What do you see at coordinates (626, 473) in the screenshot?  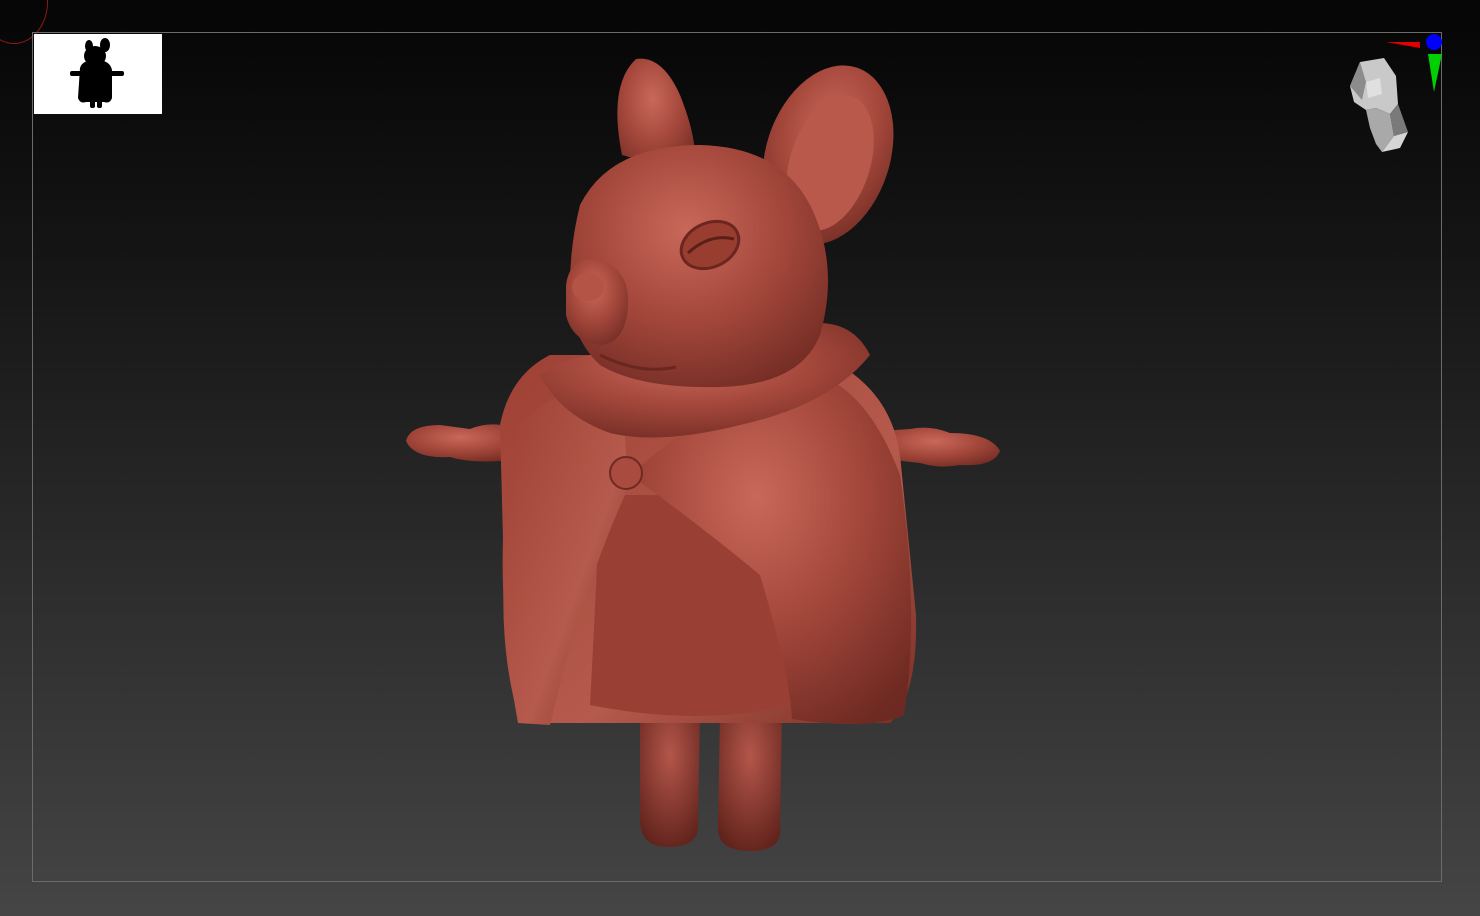 I see `cloak-clasp` at bounding box center [626, 473].